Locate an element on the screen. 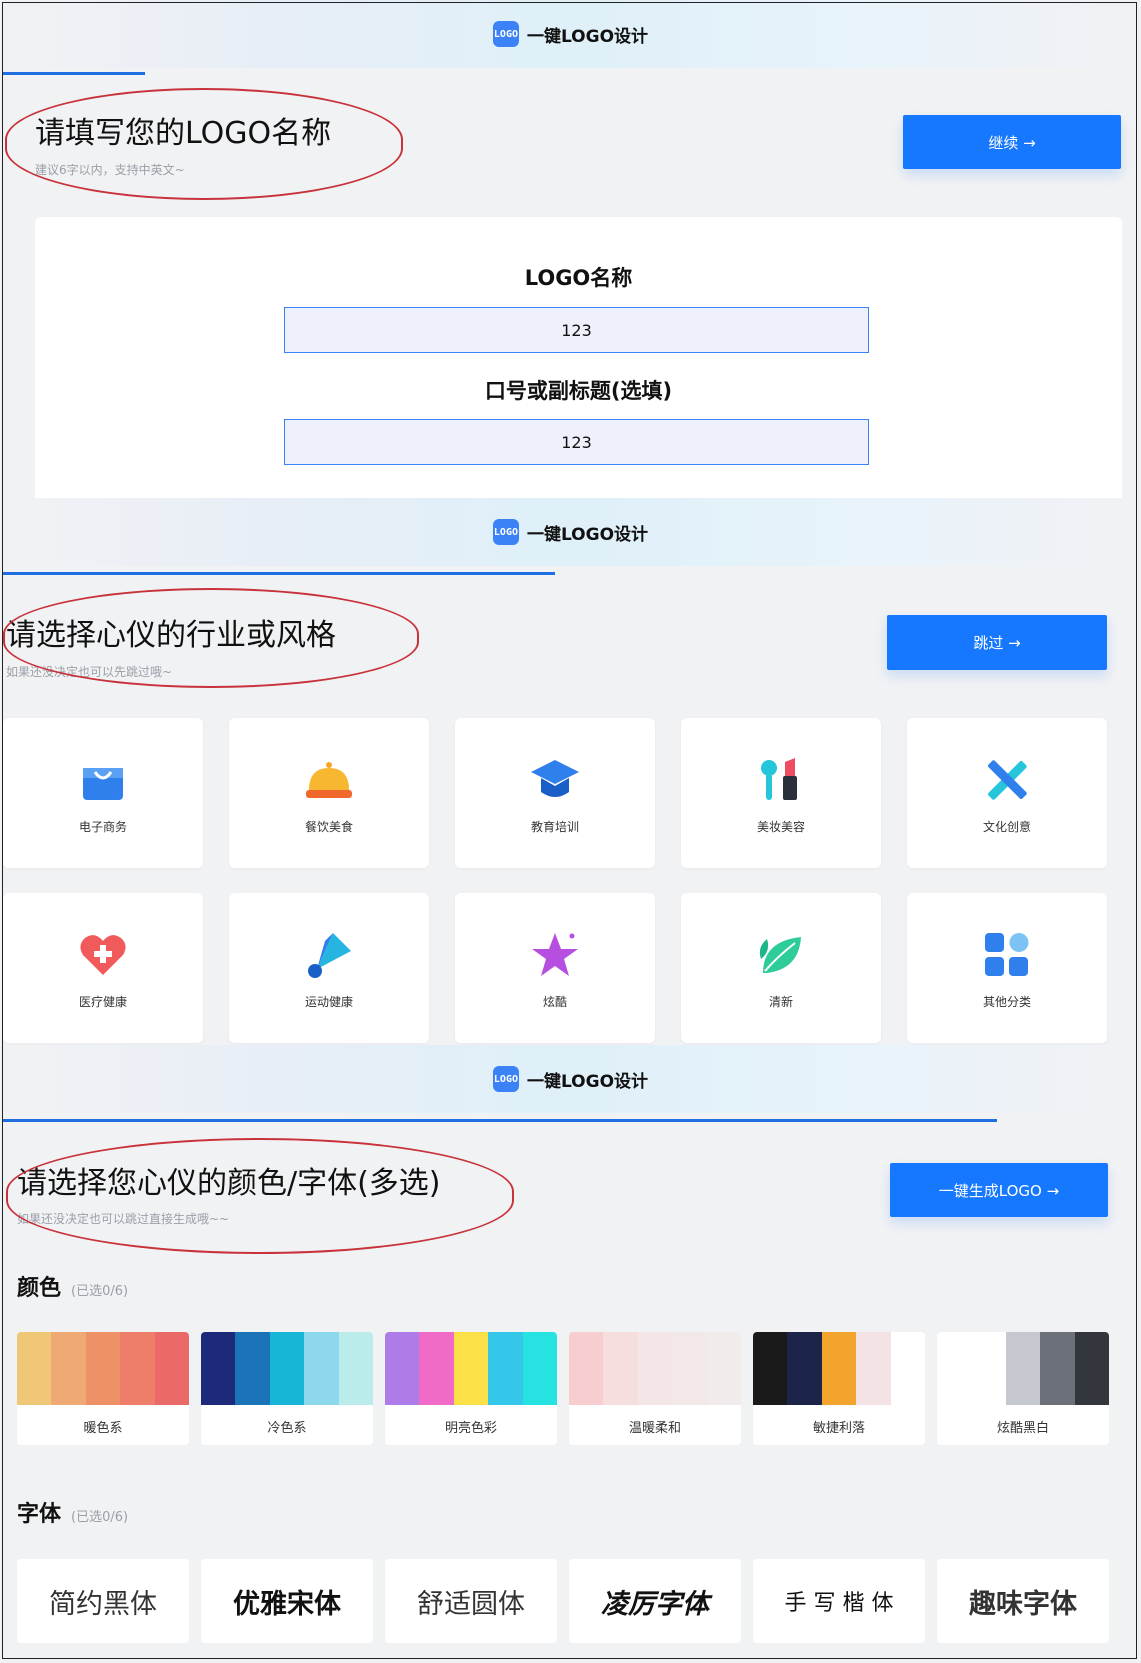 This screenshot has height=1663, width=1141. color-palette-card: 冷色系 is located at coordinates (287, 1388).